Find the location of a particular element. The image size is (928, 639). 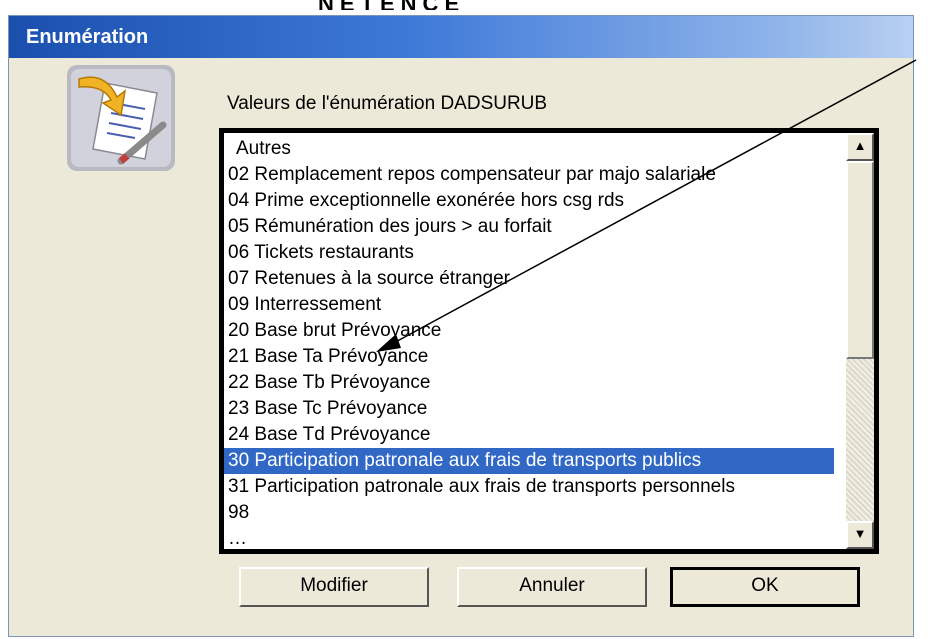

list-item: 23 Base Tc Prévoyance is located at coordinates (325, 409).